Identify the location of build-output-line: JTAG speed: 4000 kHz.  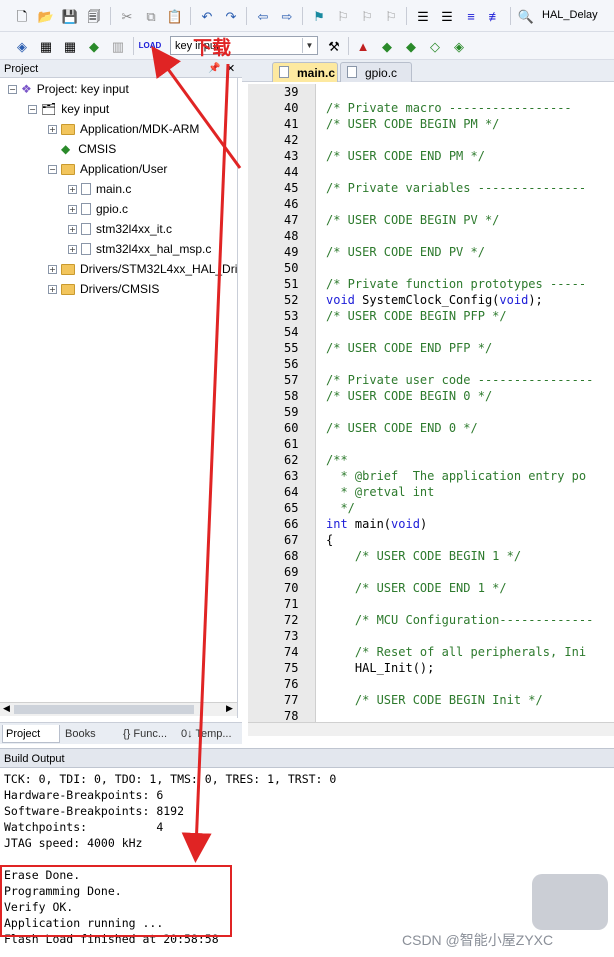
(73, 843).